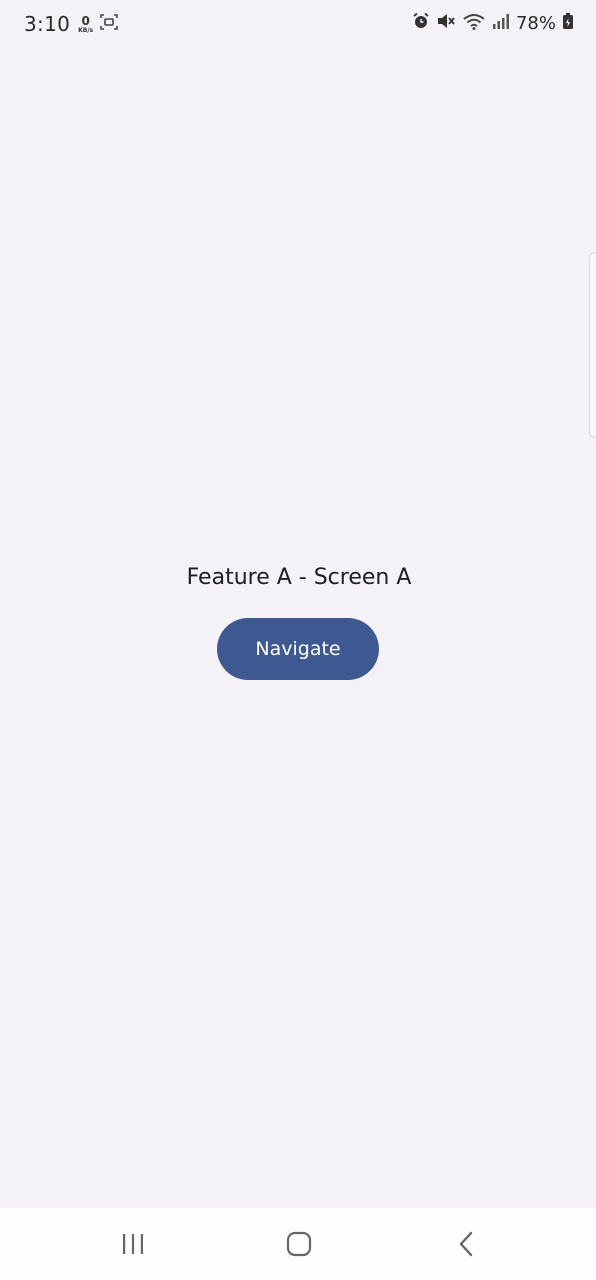  What do you see at coordinates (501, 23) in the screenshot?
I see `signal-icon` at bounding box center [501, 23].